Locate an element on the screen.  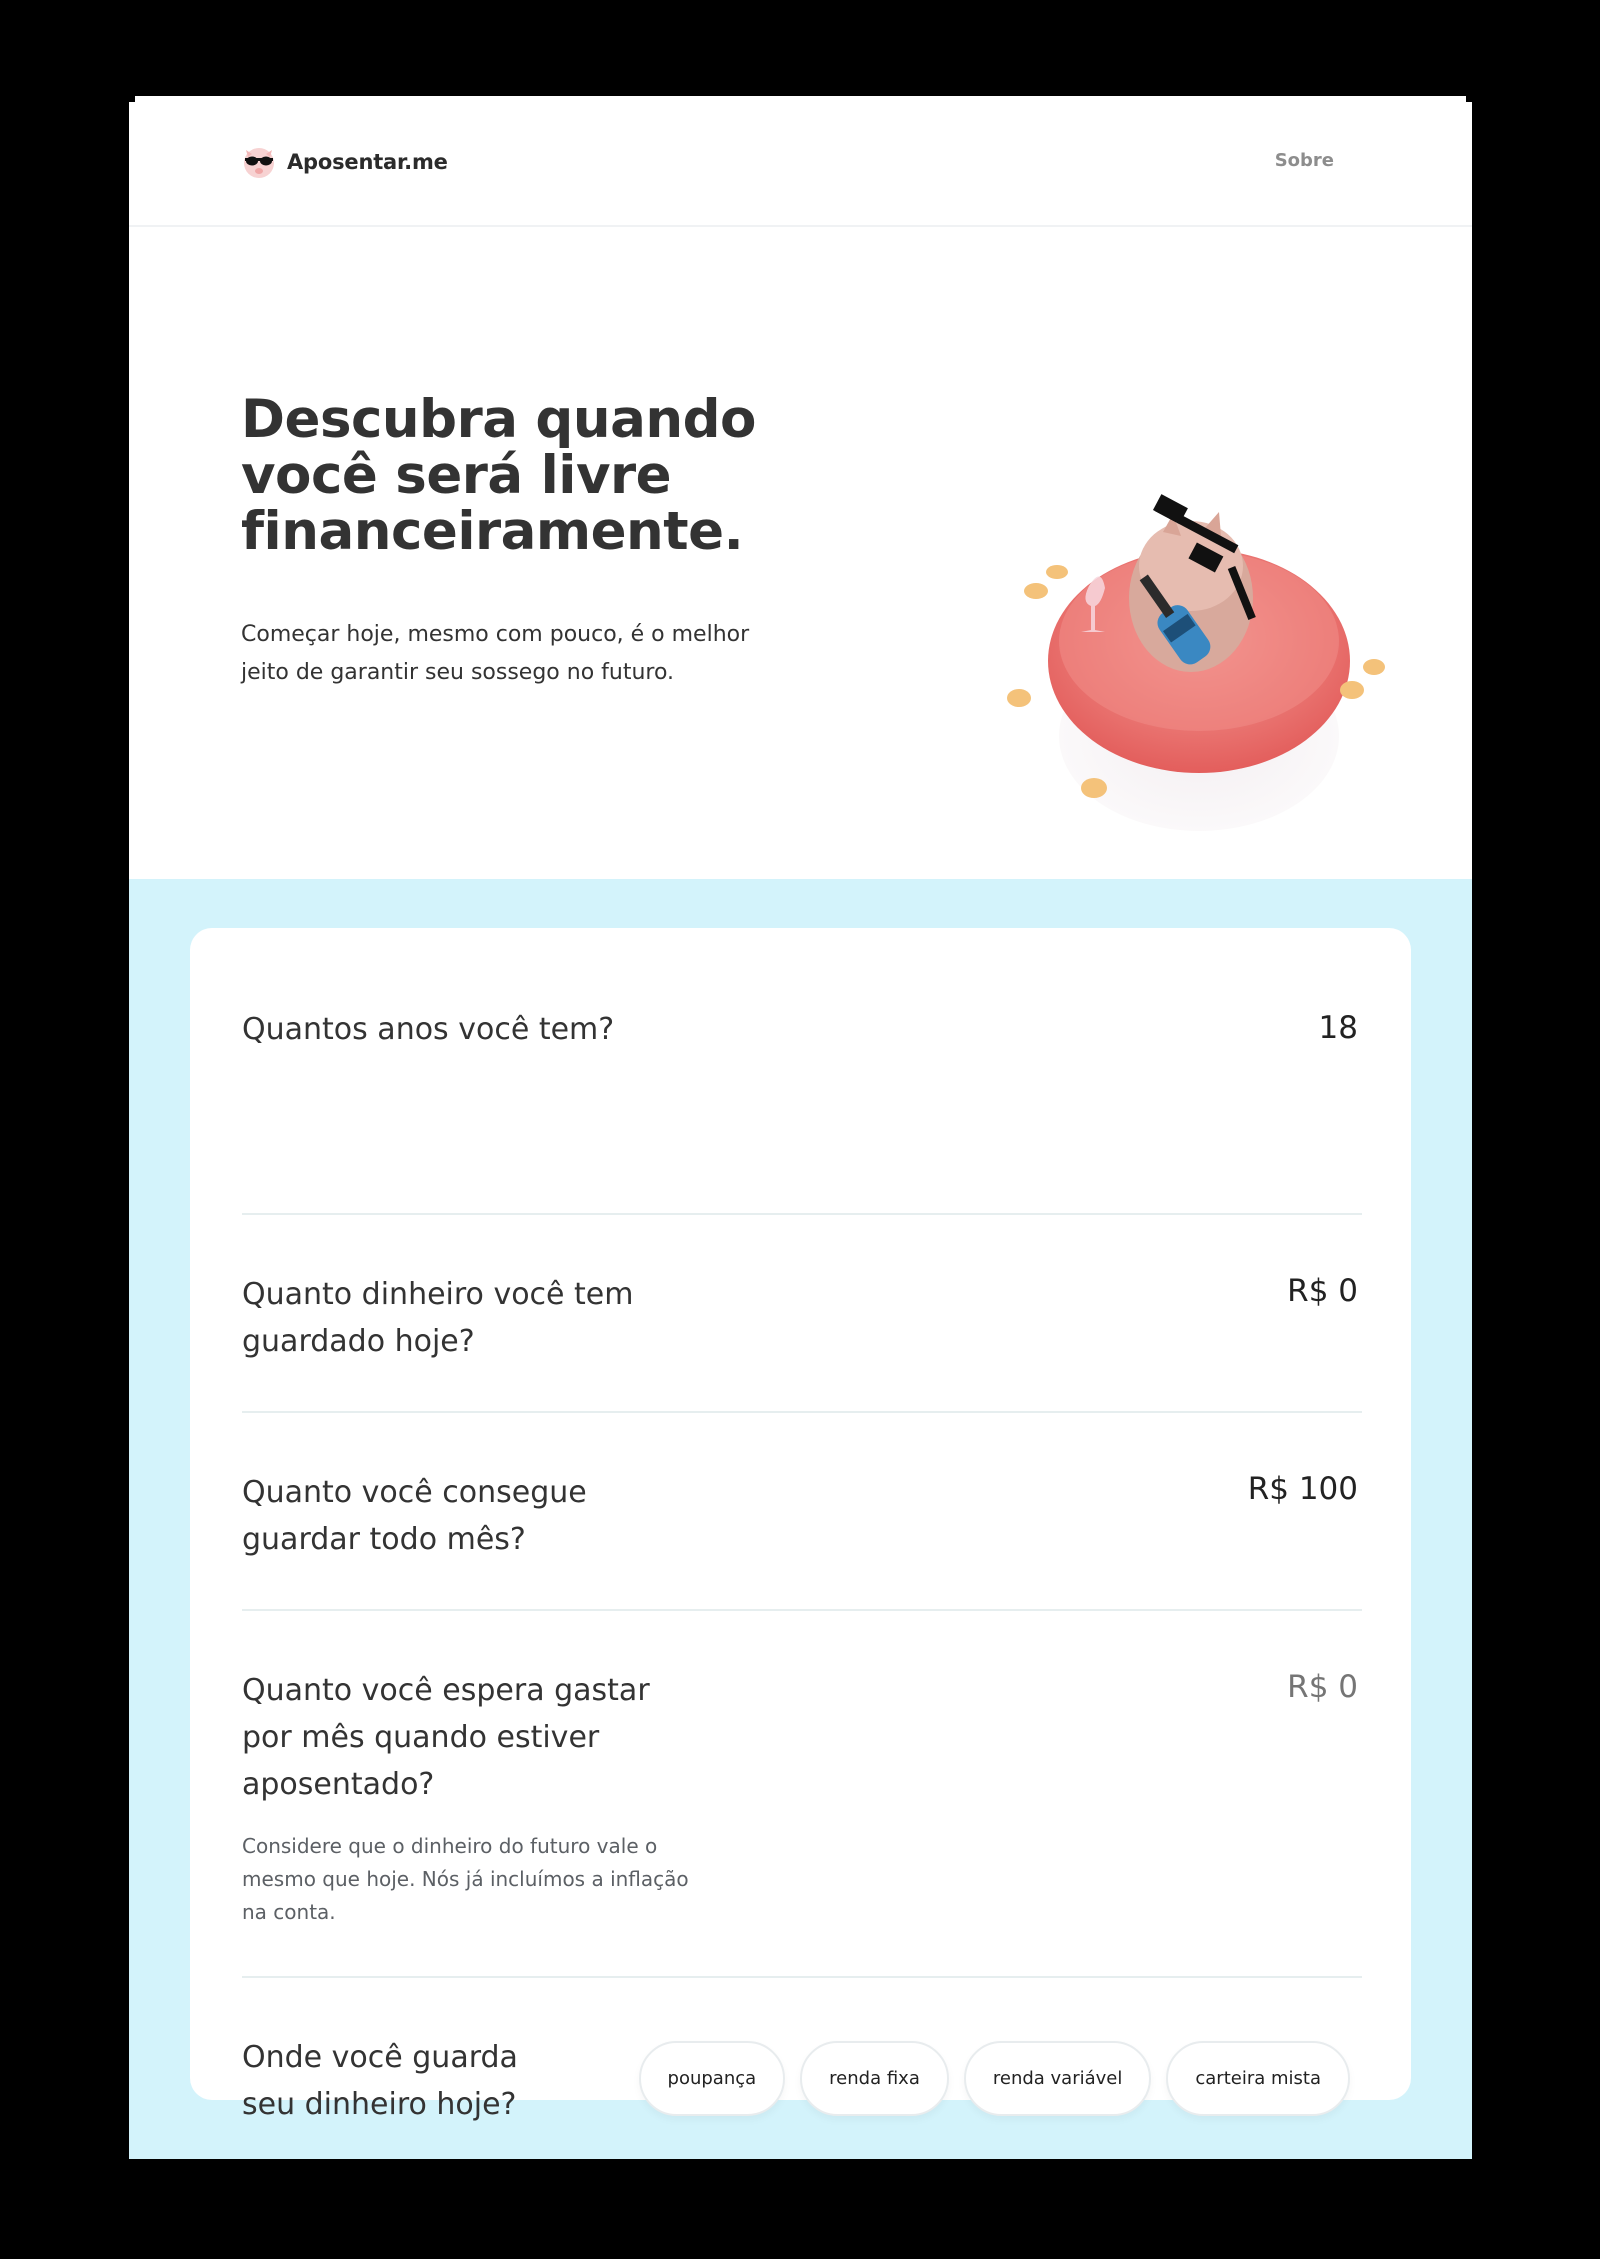
age-input is located at coordinates (1238, 1028).